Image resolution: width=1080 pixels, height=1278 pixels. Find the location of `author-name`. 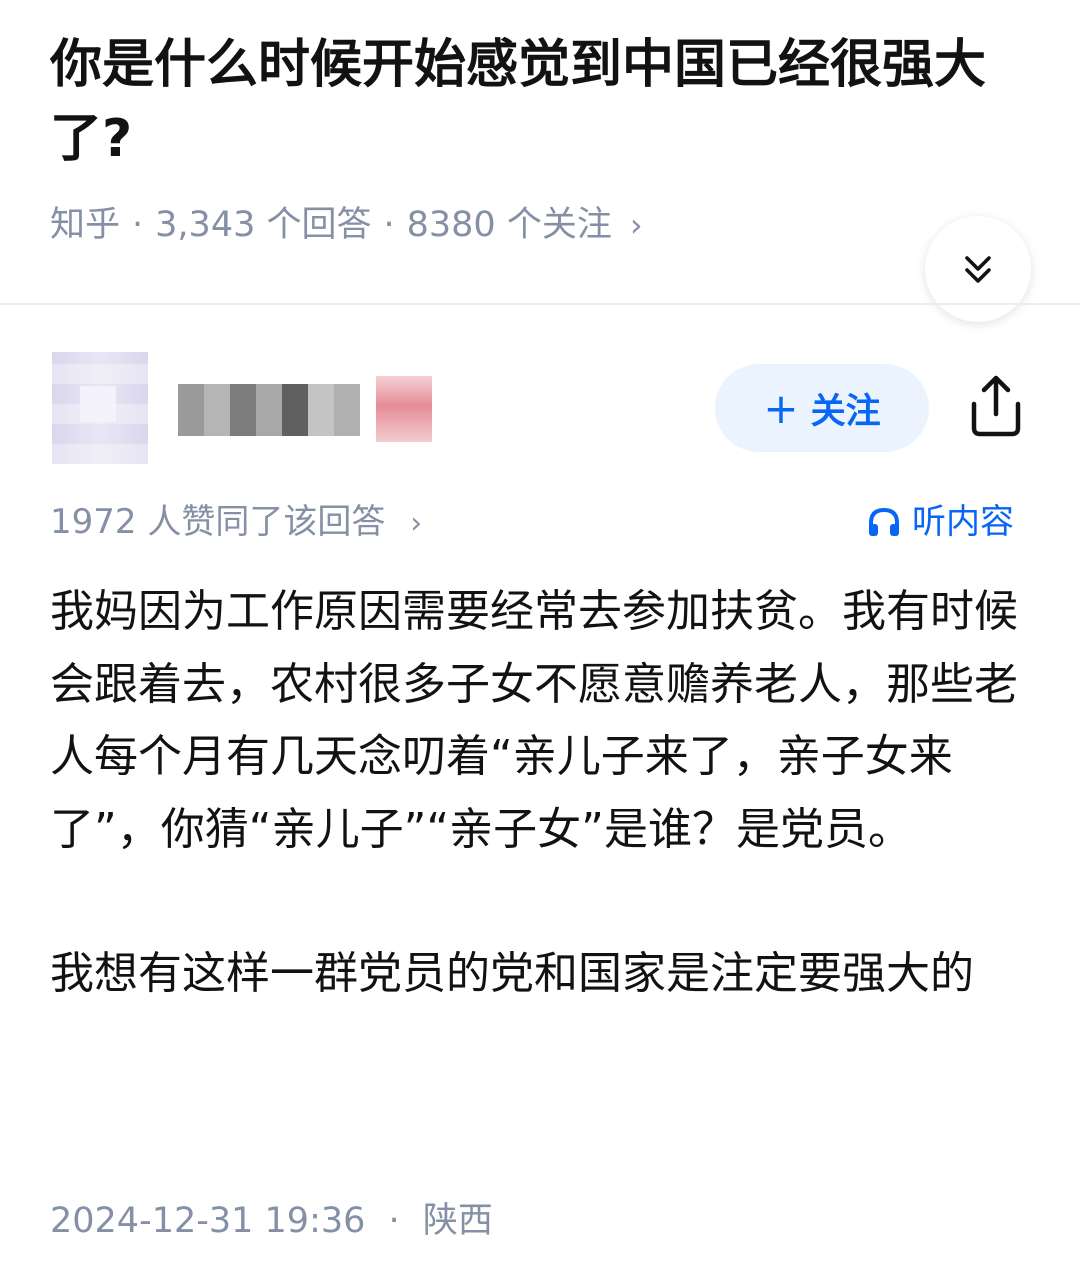

author-name is located at coordinates (269, 410).